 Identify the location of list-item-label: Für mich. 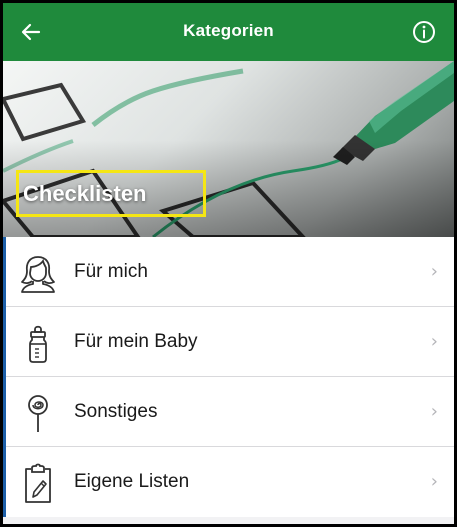
(111, 271).